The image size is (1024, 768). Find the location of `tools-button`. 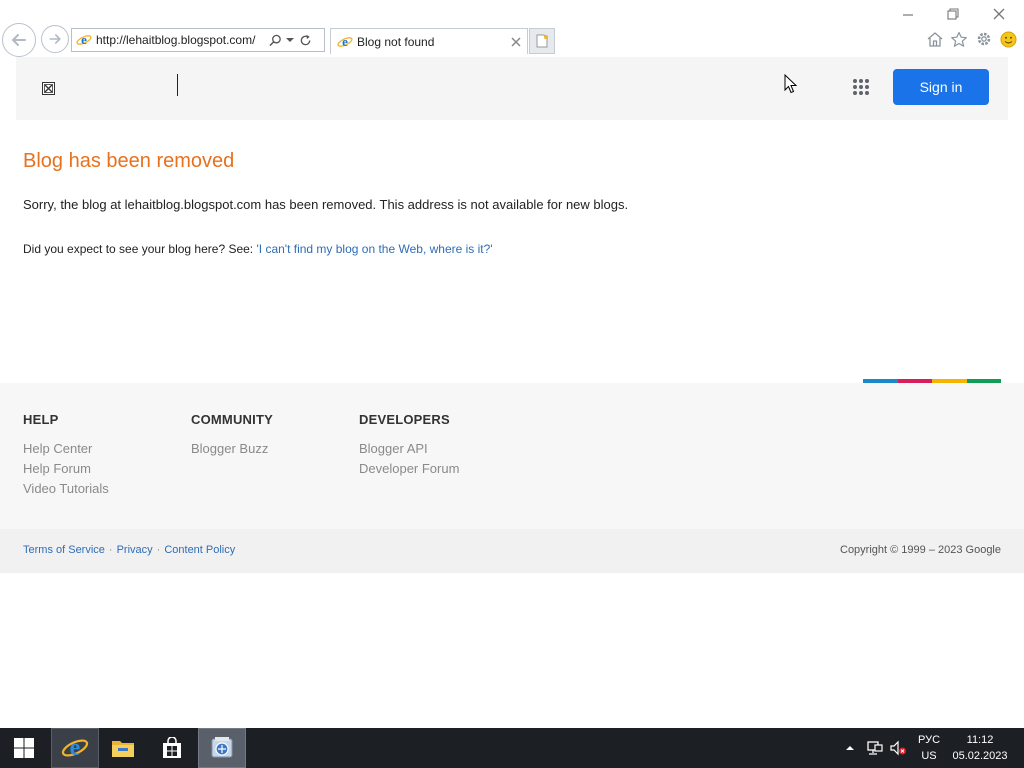

tools-button is located at coordinates (984, 39).